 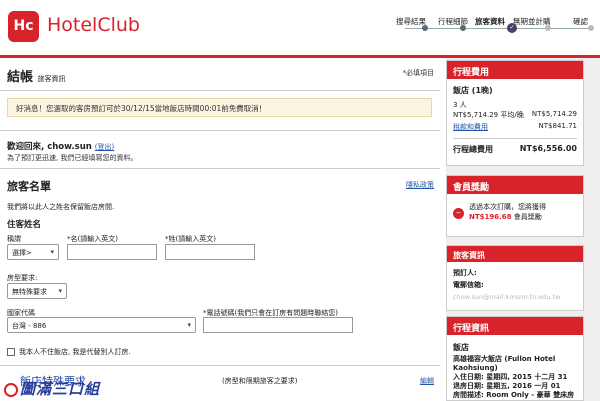 I want to click on header: Hc HotelClub 搜尋結果 行程細節 旅客資料 無期並計購 確認 ✓, so click(x=300, y=27).